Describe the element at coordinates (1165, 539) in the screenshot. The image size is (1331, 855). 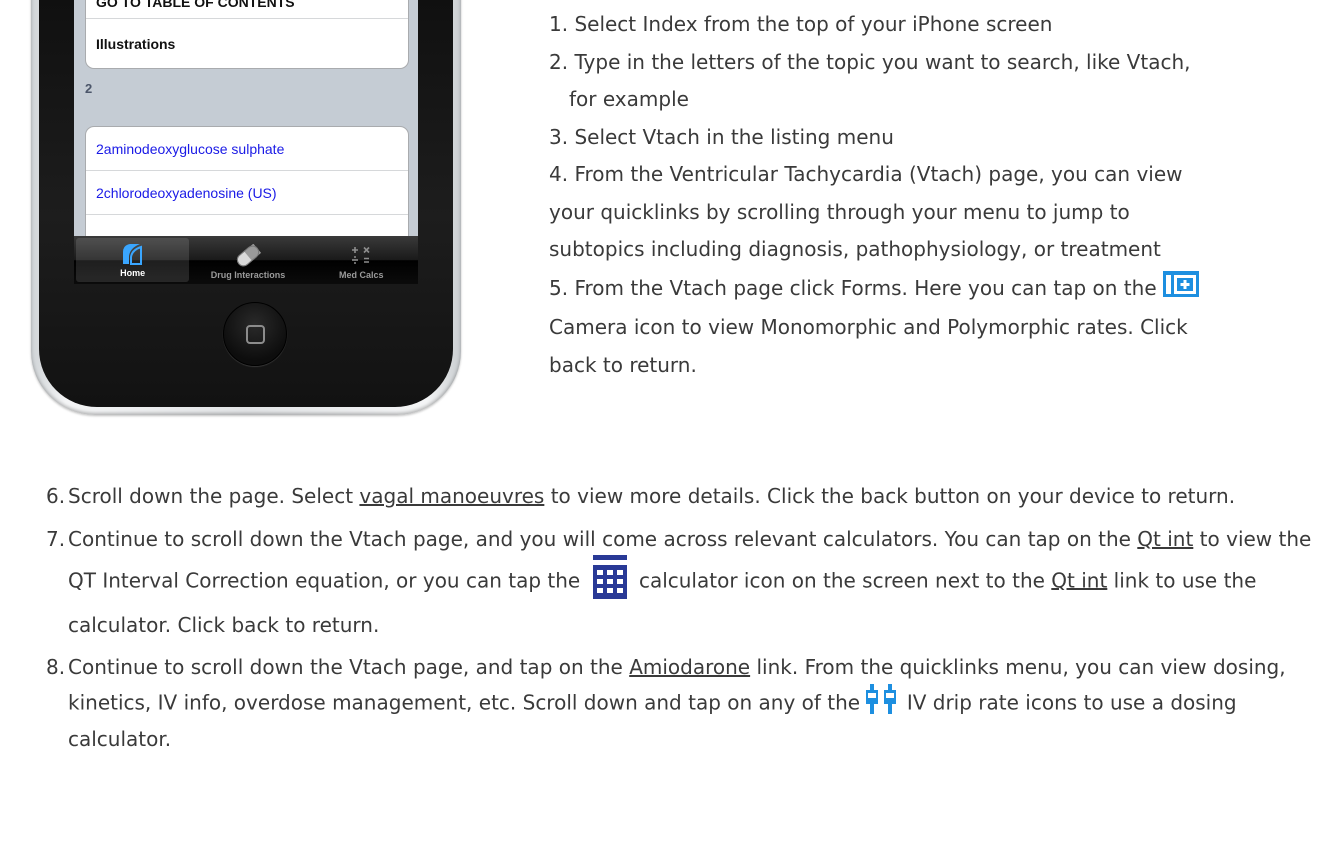
I see `qt-int-link: Qt int` at that location.